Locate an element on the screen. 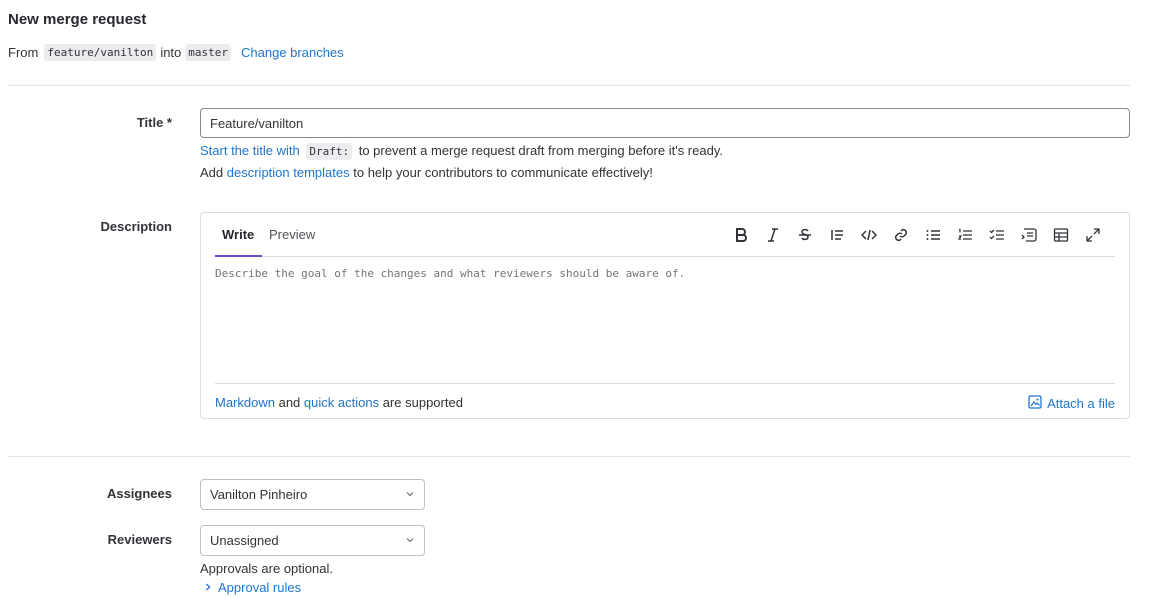 The height and width of the screenshot is (602, 1172). bold-icon is located at coordinates (741, 235).